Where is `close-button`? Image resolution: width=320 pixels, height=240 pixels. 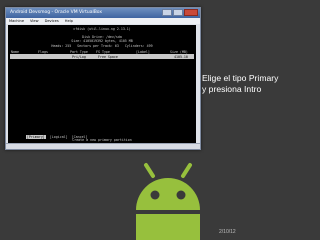
close-button is located at coordinates (191, 12).